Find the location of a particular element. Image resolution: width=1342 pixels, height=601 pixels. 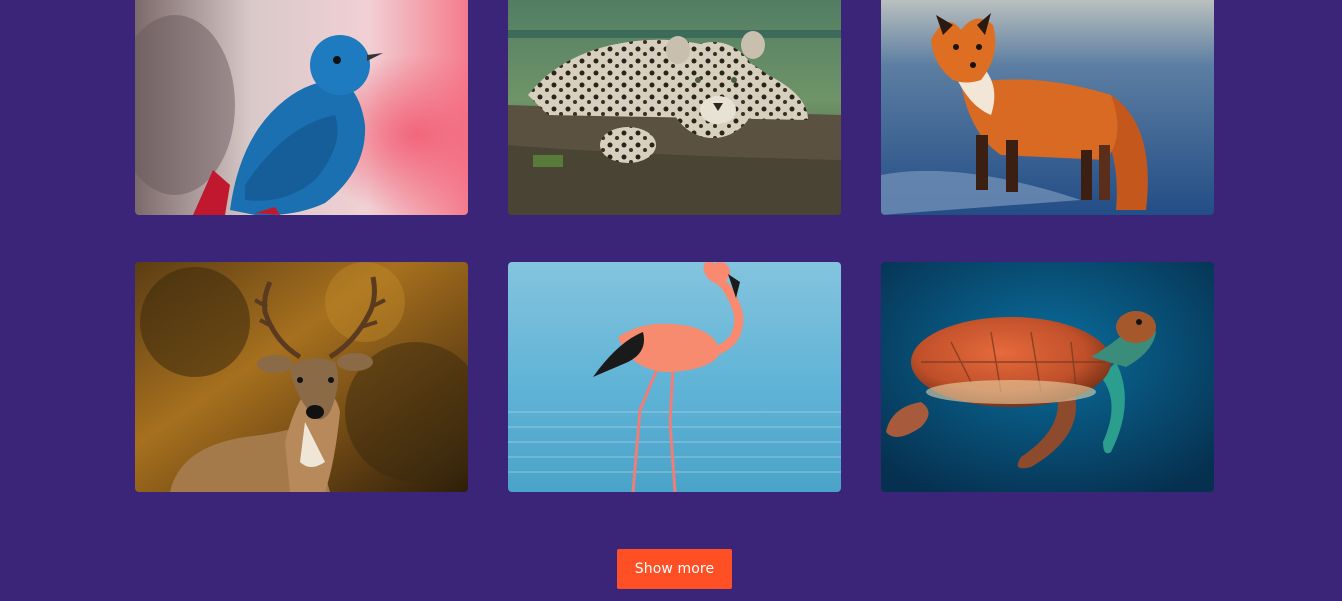

gallery-card-sea-turtle is located at coordinates (1047, 377).